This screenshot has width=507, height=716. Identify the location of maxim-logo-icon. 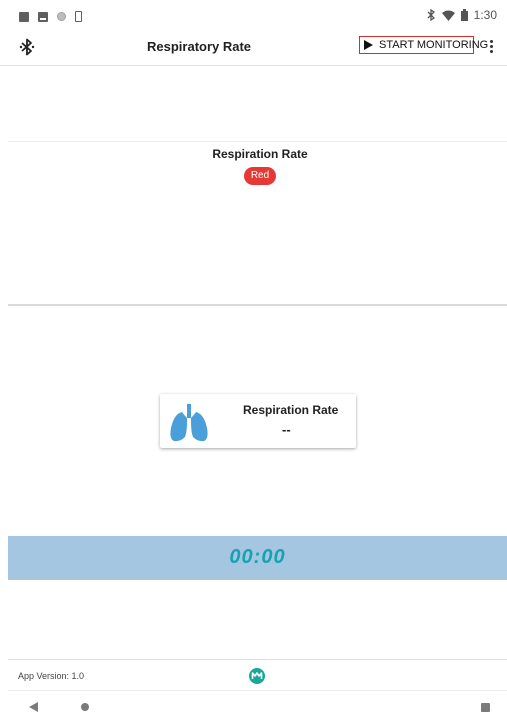
(257, 676).